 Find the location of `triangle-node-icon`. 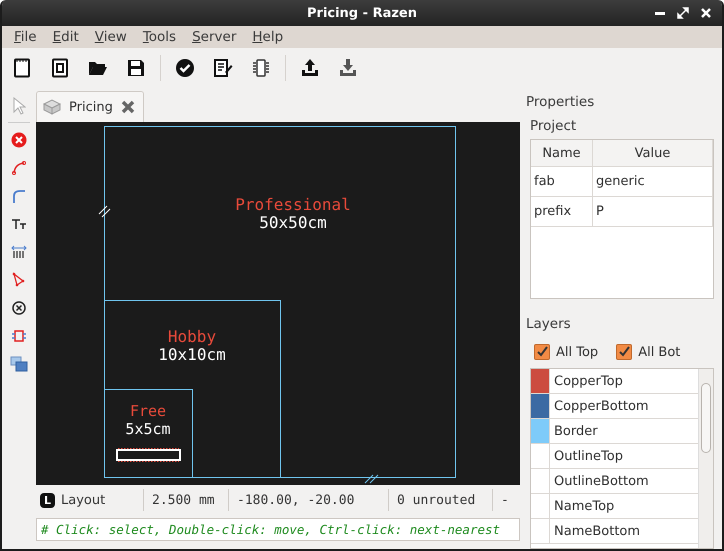

triangle-node-icon is located at coordinates (19, 280).